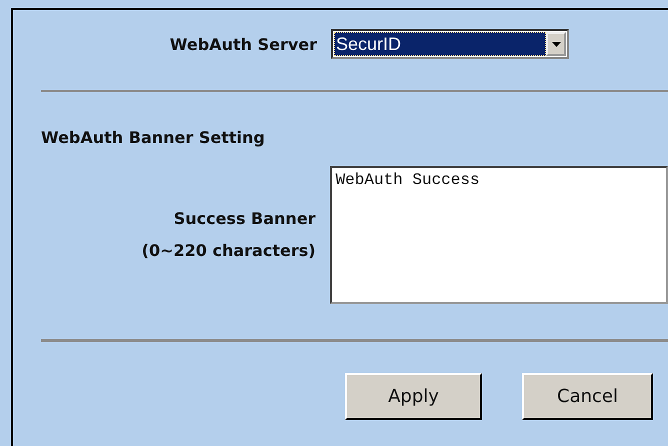  What do you see at coordinates (243, 44) in the screenshot?
I see `server-label: WebAuth Server` at bounding box center [243, 44].